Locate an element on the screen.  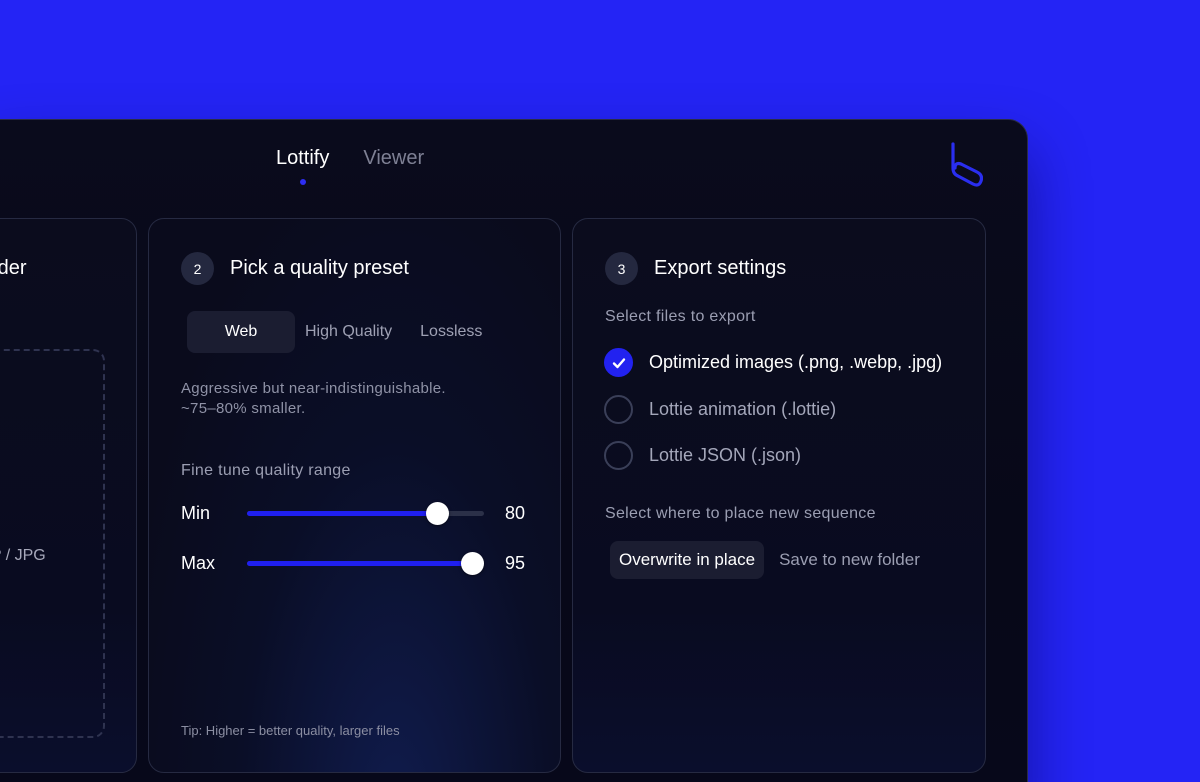
card2-title: Pick a quality preset is located at coordinates (319, 268).